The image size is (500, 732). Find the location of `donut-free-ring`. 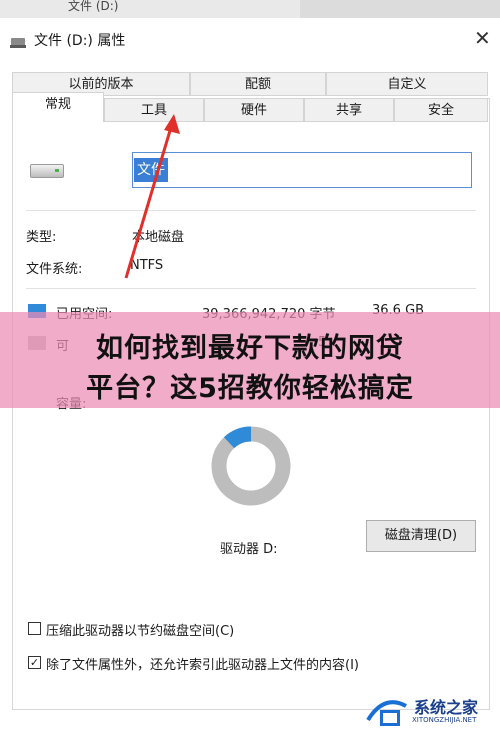

donut-free-ring is located at coordinates (251, 466).